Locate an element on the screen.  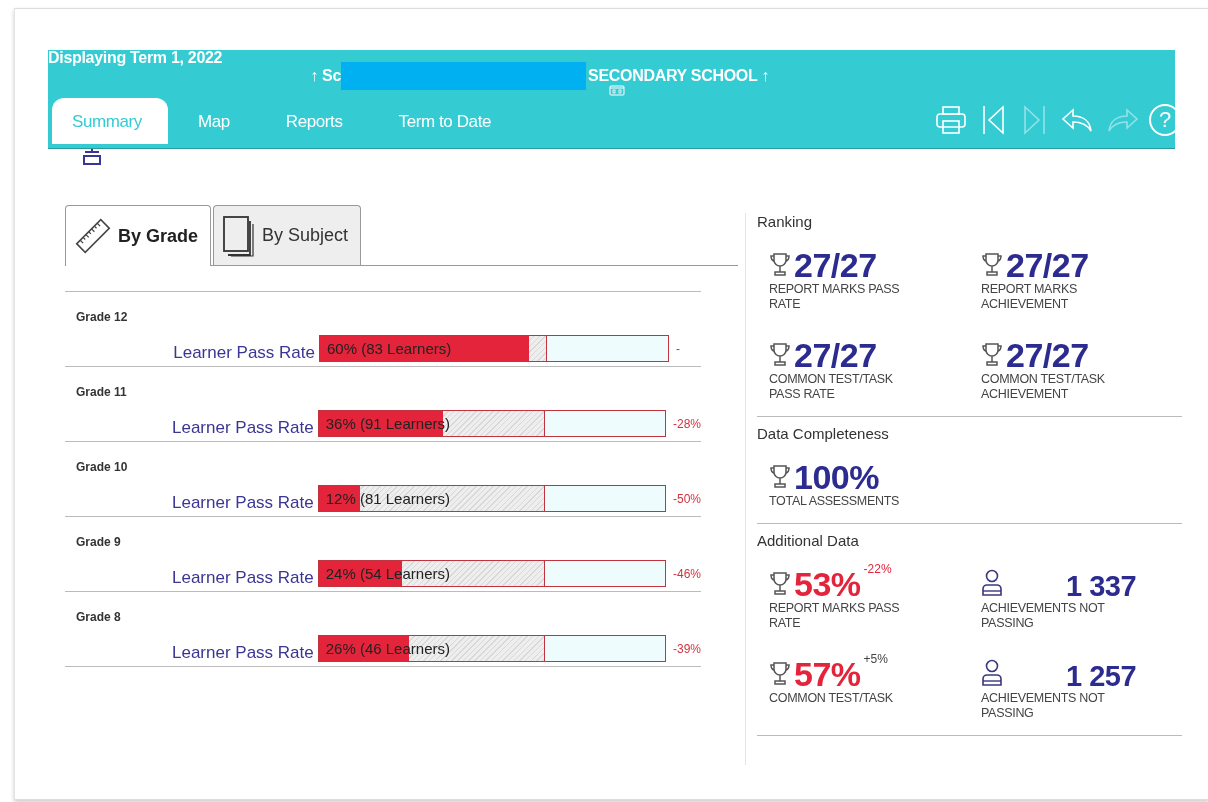
bar-reading: 12% (81 Learners) is located at coordinates (387, 498).